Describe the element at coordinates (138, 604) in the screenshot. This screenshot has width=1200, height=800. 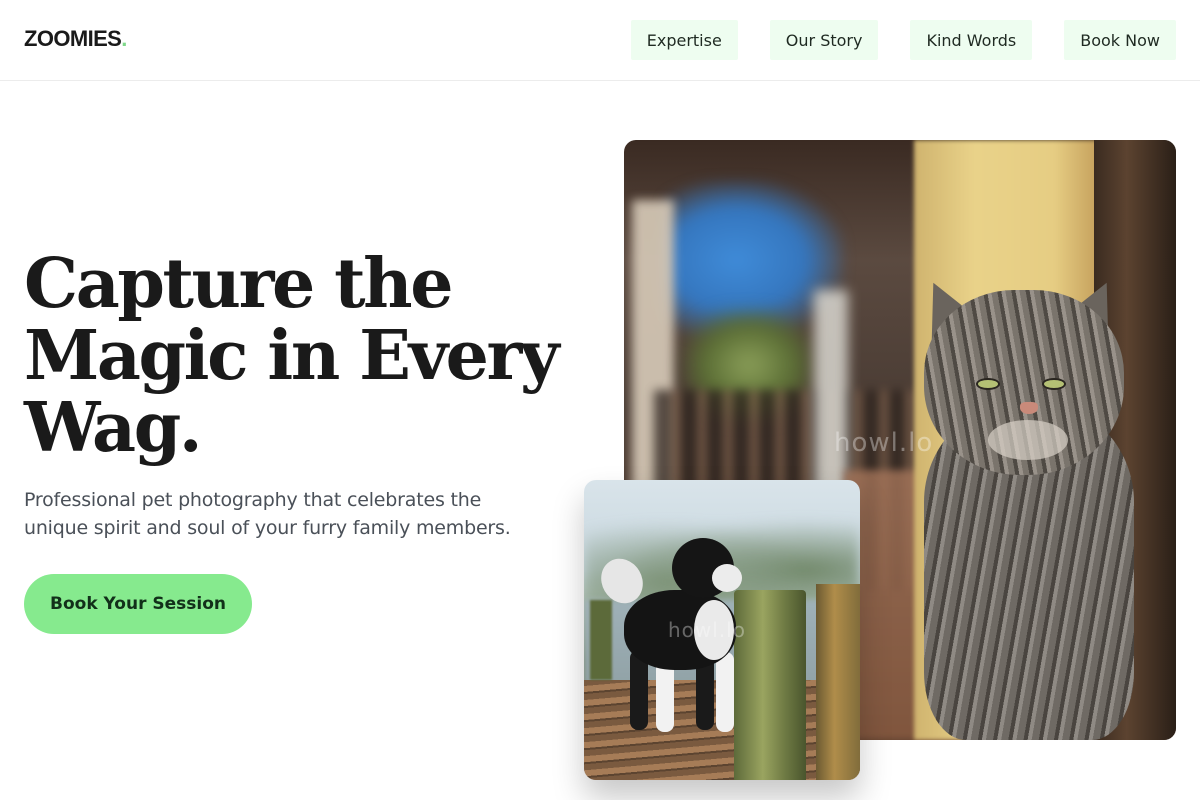
I see `book-session-button: Book Your Session` at that location.